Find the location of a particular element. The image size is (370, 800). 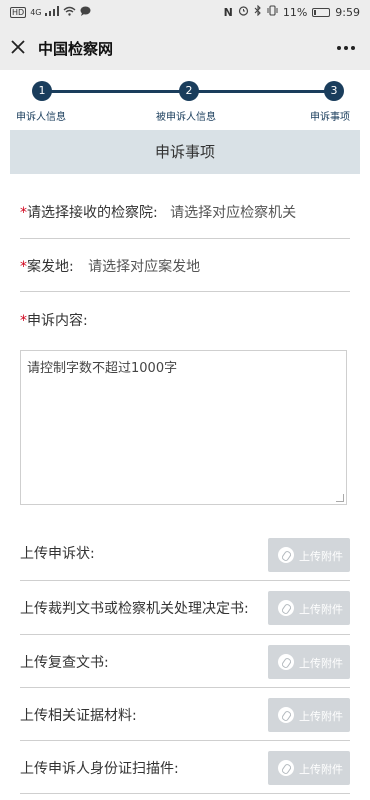

content-label: 申诉内容: is located at coordinates (57, 321).